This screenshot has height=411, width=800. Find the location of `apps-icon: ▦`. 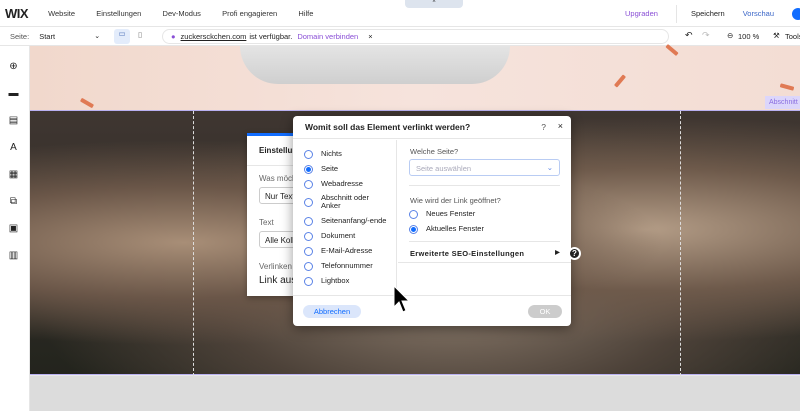

apps-icon: ▦ is located at coordinates (13, 174).